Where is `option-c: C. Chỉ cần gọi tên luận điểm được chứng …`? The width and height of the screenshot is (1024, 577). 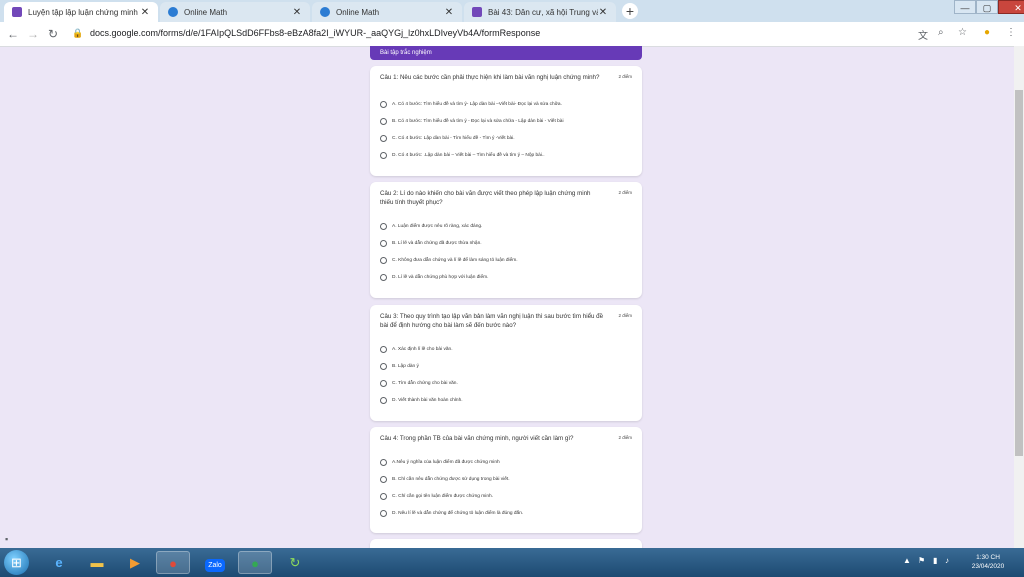 option-c: C. Chỉ cần gọi tên luận điểm được chứng … is located at coordinates (436, 496).